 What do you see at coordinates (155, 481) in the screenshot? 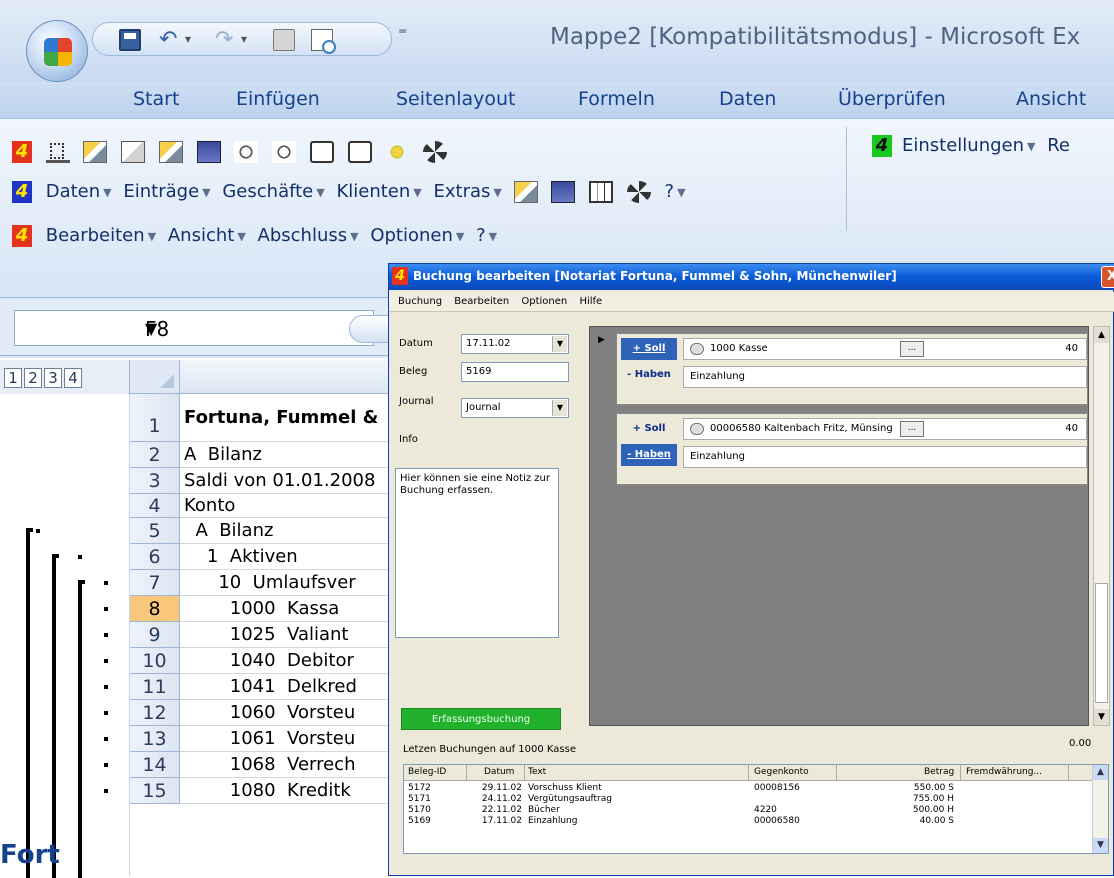
I see `row-header: 3` at bounding box center [155, 481].